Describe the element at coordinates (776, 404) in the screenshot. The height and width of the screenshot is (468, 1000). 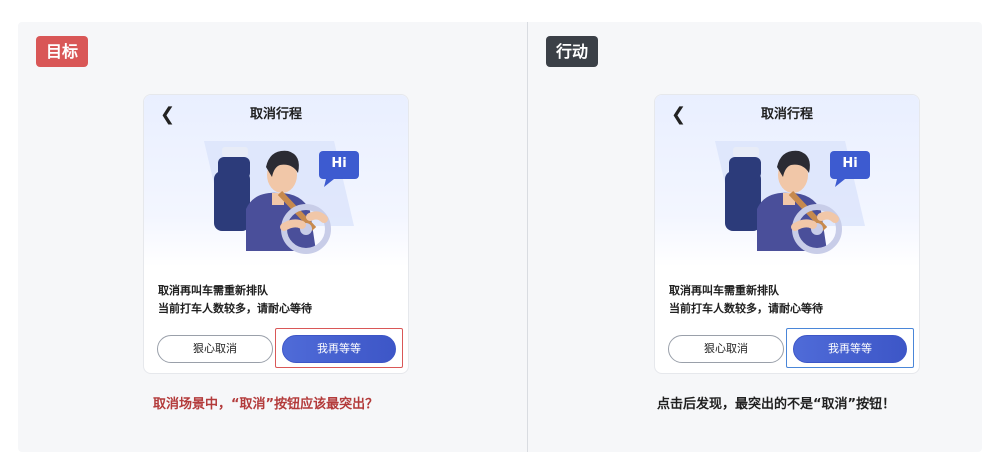
I see `action-caption: 点击后发现，最突出的不是“取消”按钮！` at that location.